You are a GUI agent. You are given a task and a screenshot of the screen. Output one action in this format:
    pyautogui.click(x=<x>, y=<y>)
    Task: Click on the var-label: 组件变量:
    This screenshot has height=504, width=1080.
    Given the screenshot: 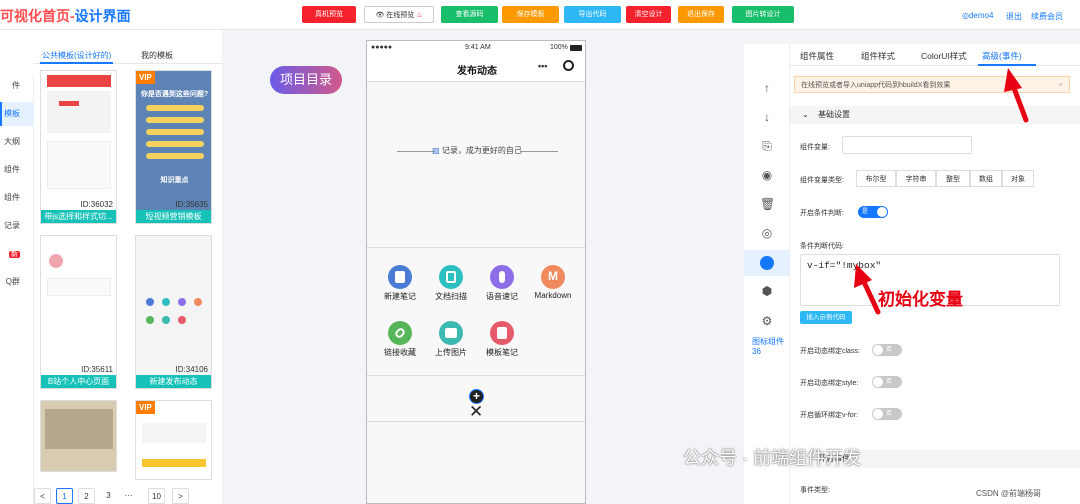 What is the action you would take?
    pyautogui.click(x=815, y=147)
    